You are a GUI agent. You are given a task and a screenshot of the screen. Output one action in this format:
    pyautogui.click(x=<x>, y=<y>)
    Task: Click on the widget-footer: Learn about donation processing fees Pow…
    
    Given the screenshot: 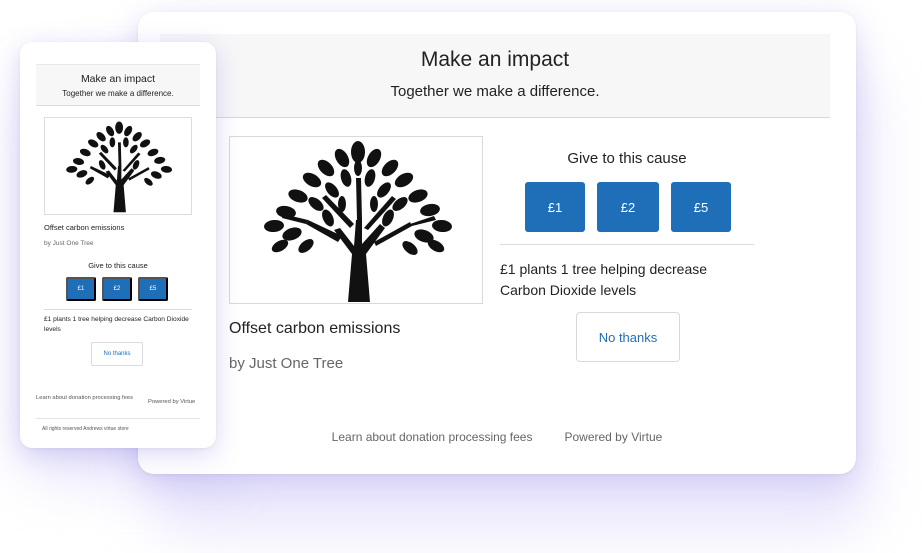 What is the action you would take?
    pyautogui.click(x=497, y=437)
    